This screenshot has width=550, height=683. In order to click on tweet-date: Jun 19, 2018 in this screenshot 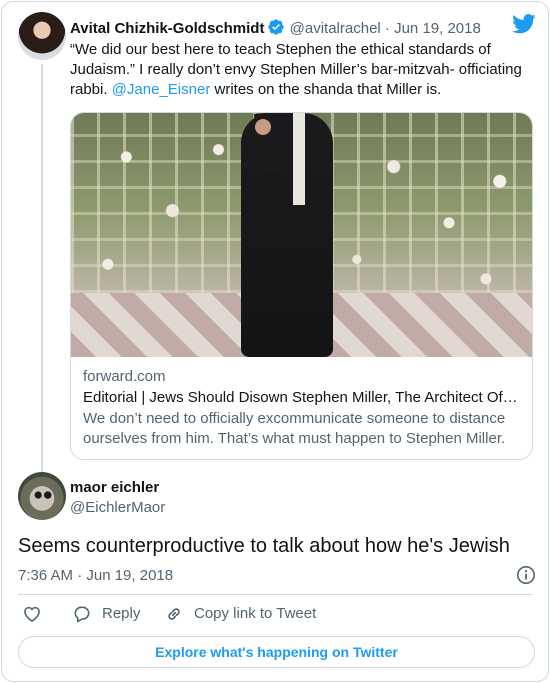, I will do `click(437, 28)`.